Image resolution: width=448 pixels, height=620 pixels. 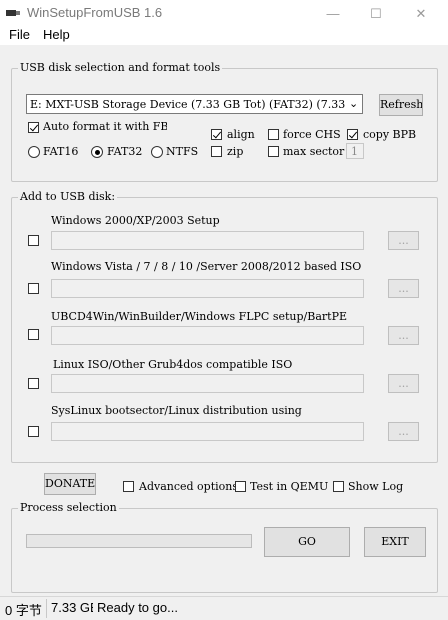 I want to click on auto-format-checkbox, so click(x=33, y=127).